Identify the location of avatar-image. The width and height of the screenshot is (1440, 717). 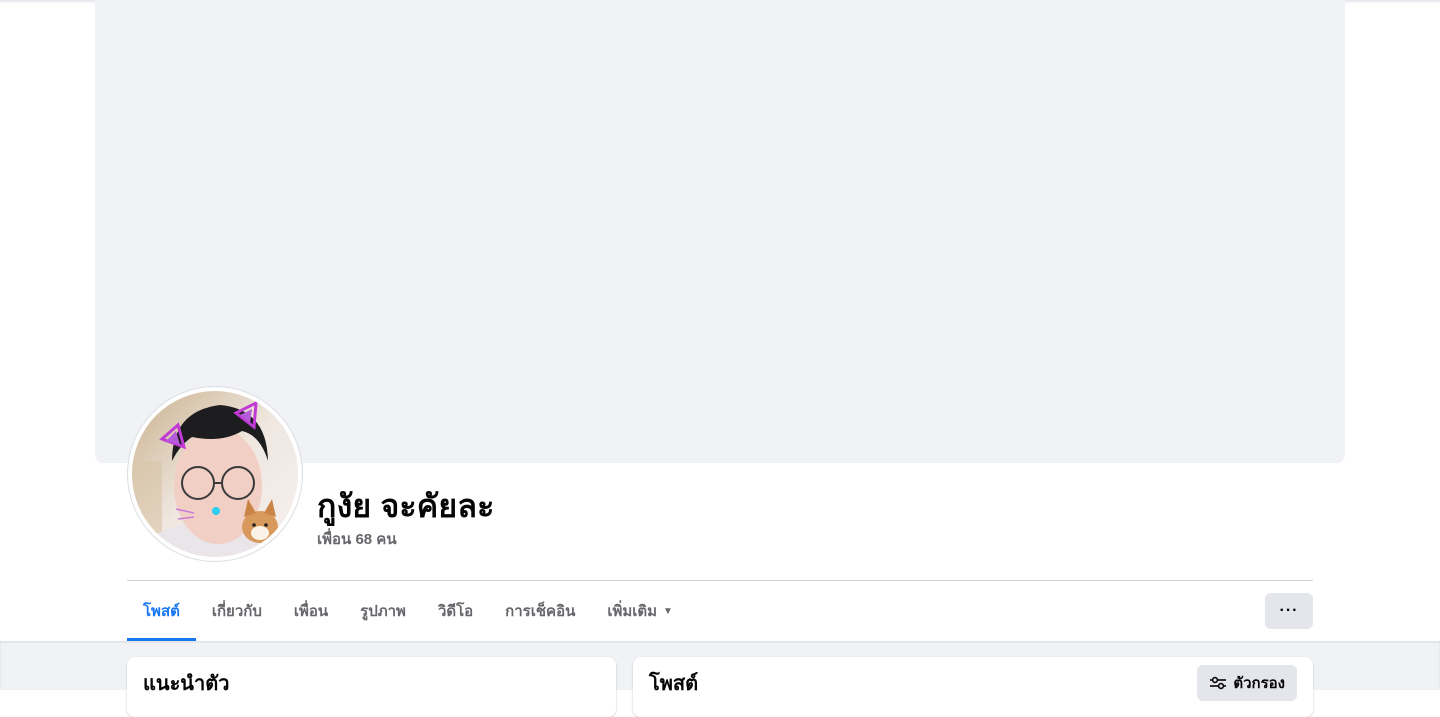
(215, 474).